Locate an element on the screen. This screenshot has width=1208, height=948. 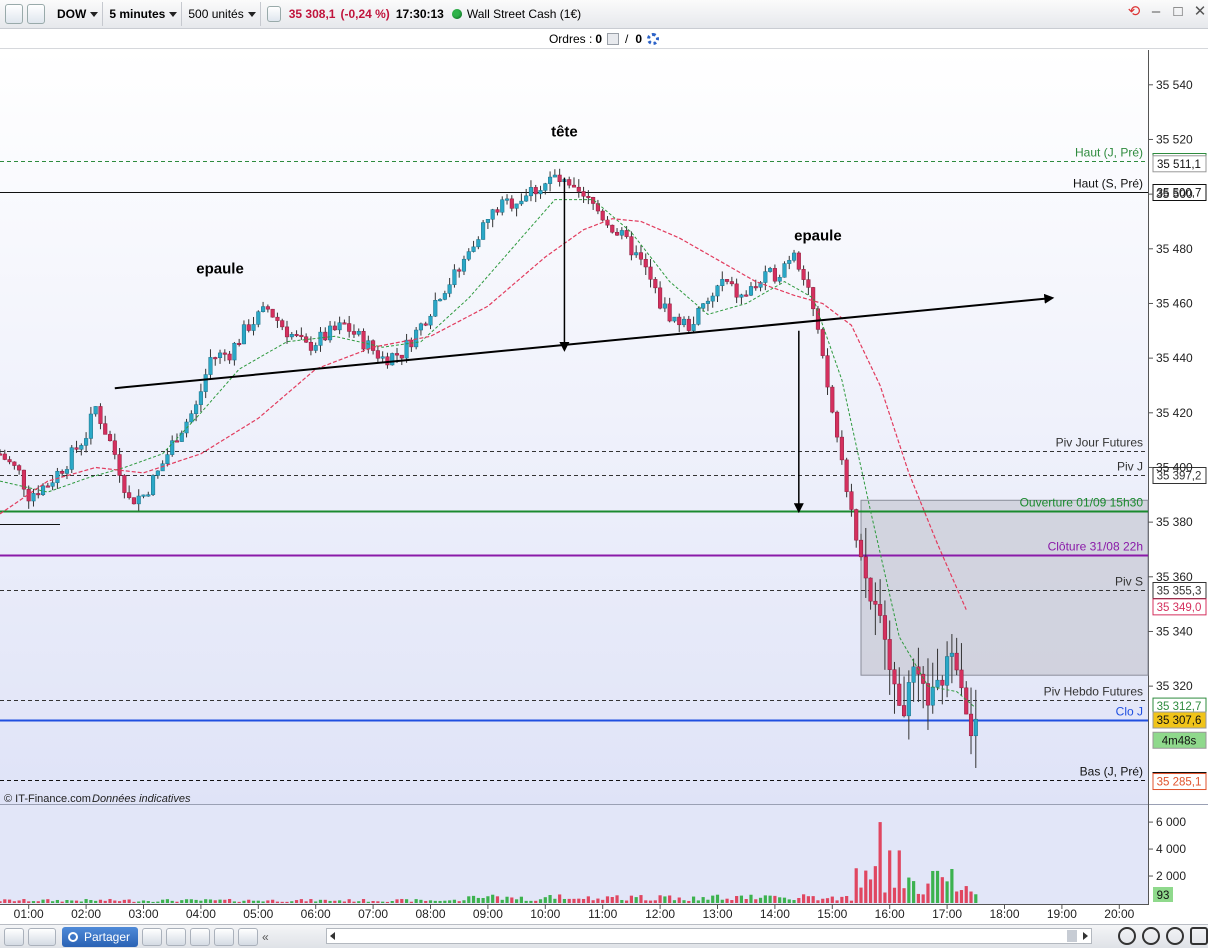
time-scrollbar is located at coordinates (709, 936).